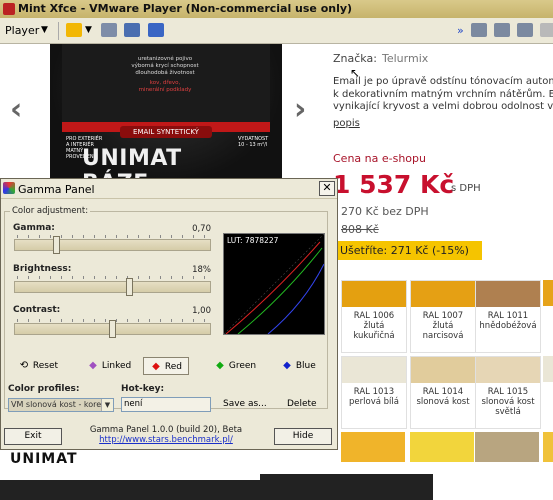 The width and height of the screenshot is (553, 500). Describe the element at coordinates (346, 123) in the screenshot. I see `description-link: popis` at that location.